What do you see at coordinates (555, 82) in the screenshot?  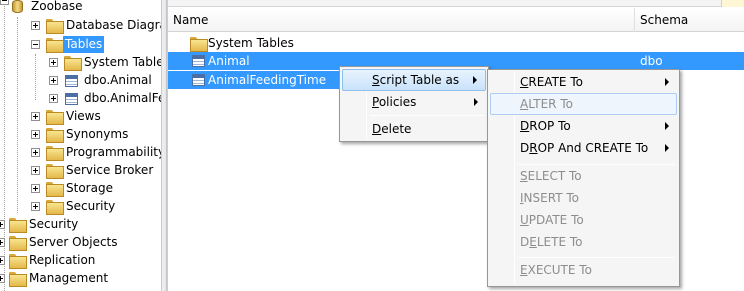 I see `menu-item-label: REATE To` at bounding box center [555, 82].